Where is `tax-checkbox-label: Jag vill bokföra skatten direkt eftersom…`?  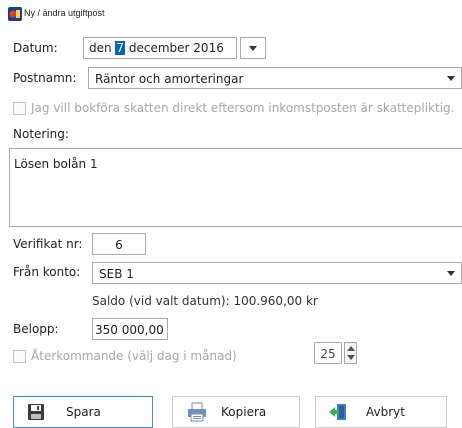
tax-checkbox-label: Jag vill bokföra skatten direkt eftersom… is located at coordinates (243, 108).